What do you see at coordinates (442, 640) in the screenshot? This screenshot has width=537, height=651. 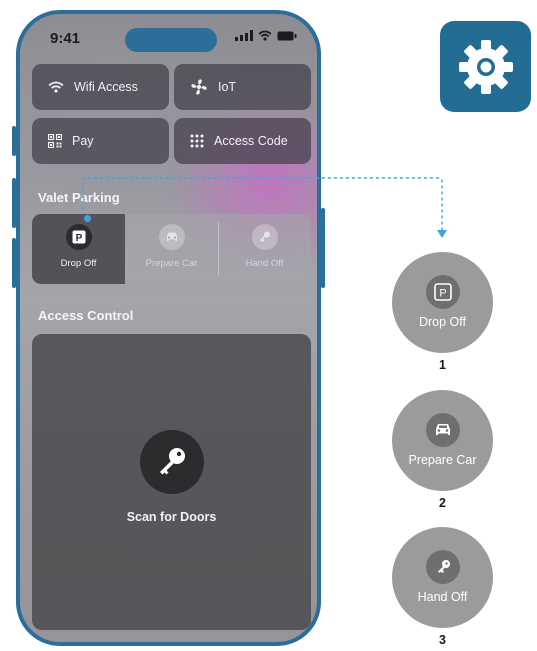 I see `step-number: 3` at bounding box center [442, 640].